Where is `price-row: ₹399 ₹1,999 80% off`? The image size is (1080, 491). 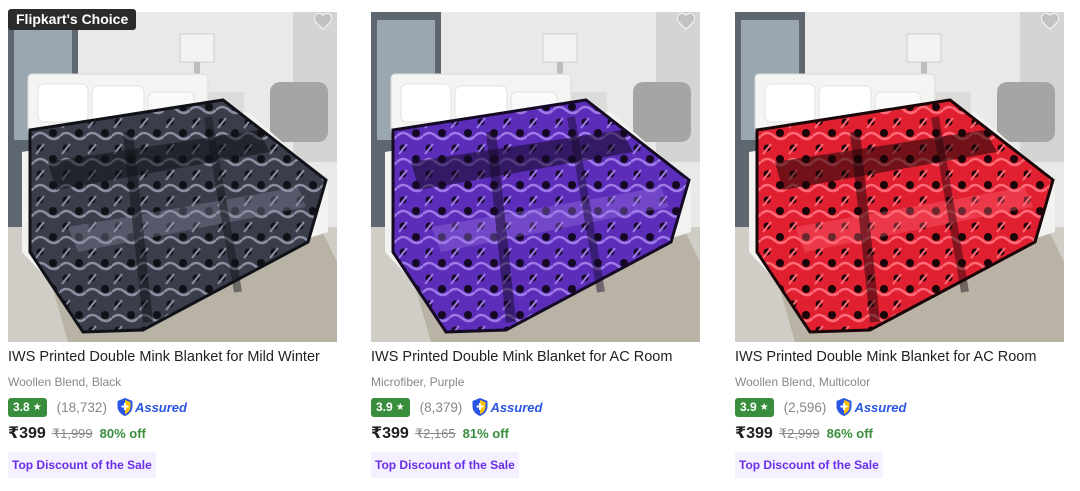
price-row: ₹399 ₹1,999 80% off is located at coordinates (77, 433).